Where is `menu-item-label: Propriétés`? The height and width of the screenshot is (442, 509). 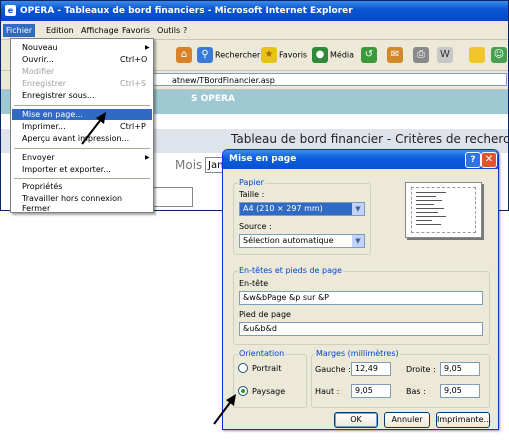 menu-item-label: Propriétés is located at coordinates (42, 186).